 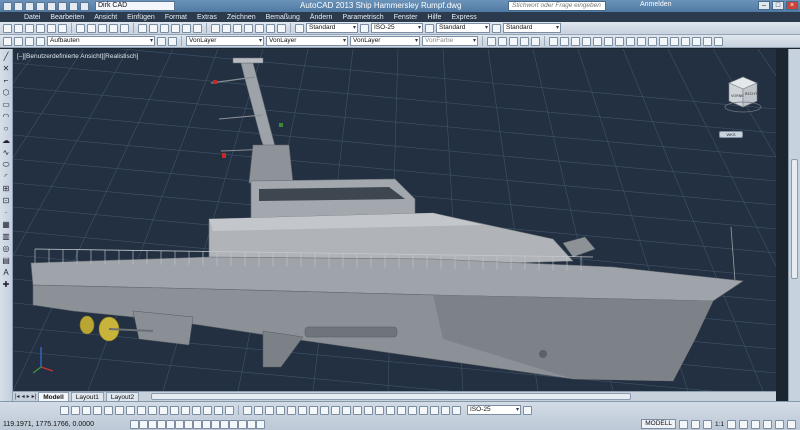 I want to click on mleader-style-select: Standard, so click(x=532, y=28).